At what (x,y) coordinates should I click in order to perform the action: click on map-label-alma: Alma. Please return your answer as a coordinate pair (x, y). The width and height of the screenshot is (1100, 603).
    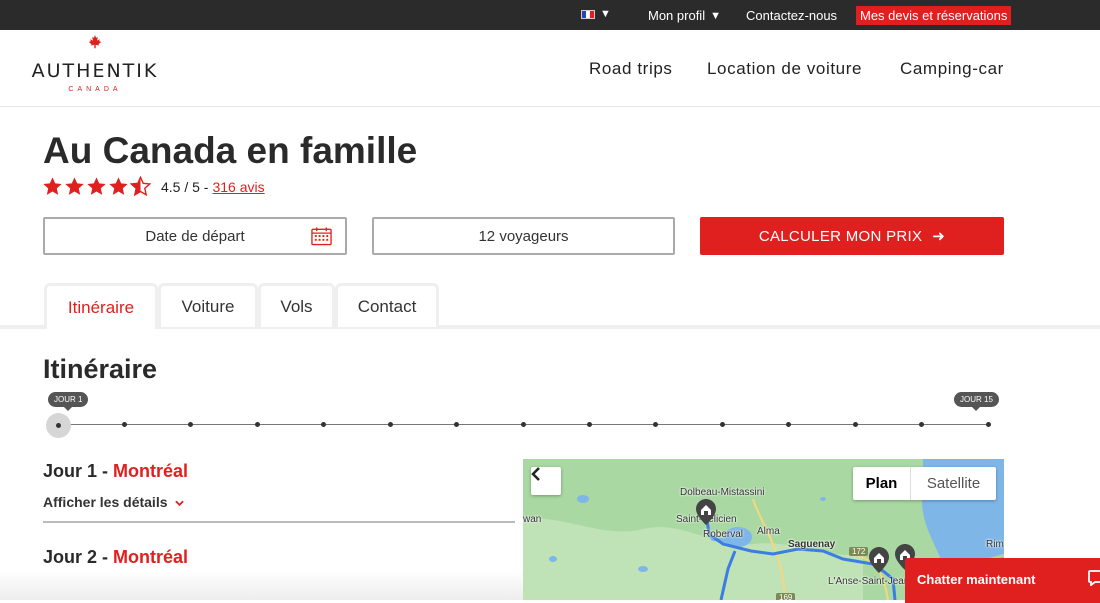
    Looking at the image, I should click on (768, 531).